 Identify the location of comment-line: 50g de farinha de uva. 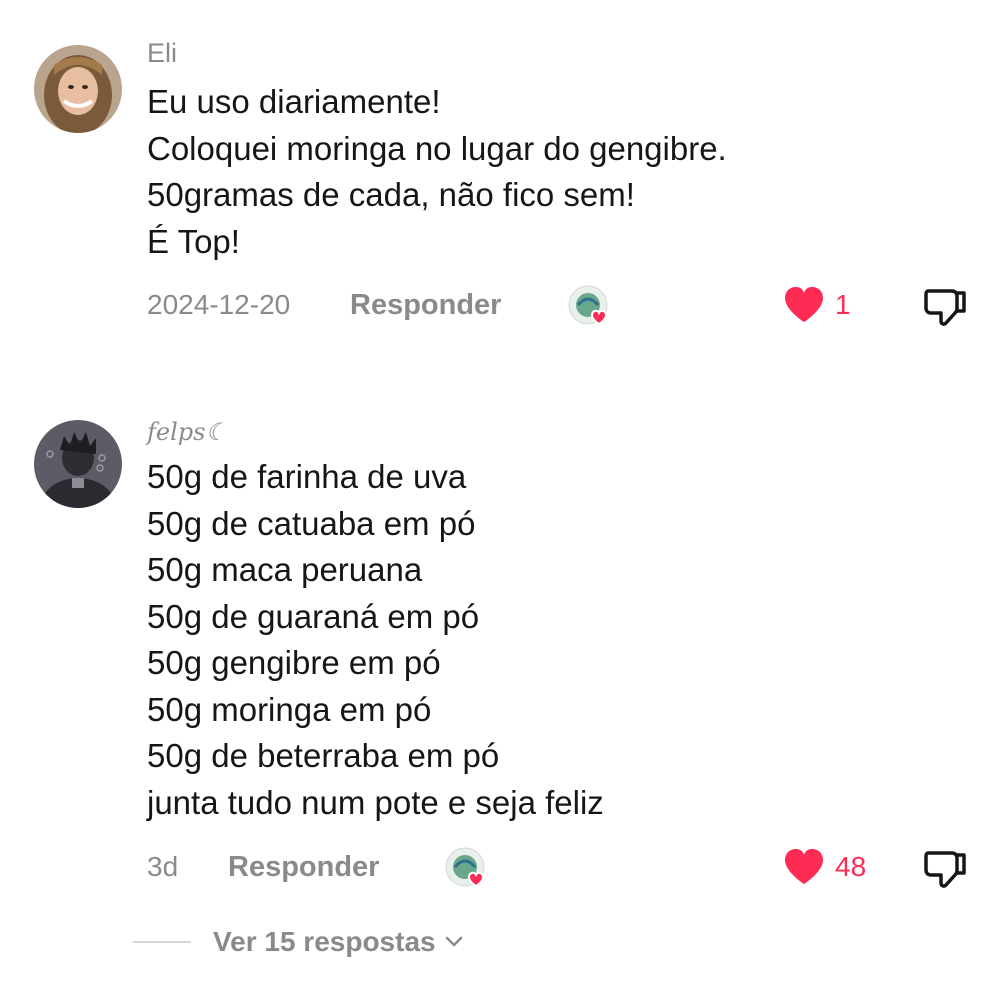
(307, 476).